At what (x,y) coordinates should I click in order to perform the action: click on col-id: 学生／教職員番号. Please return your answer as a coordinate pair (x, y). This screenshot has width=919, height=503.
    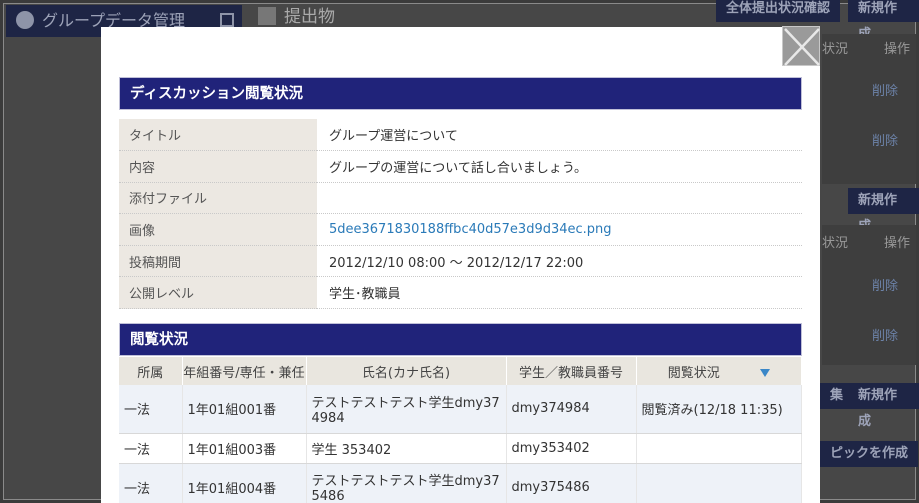
    Looking at the image, I should click on (571, 371).